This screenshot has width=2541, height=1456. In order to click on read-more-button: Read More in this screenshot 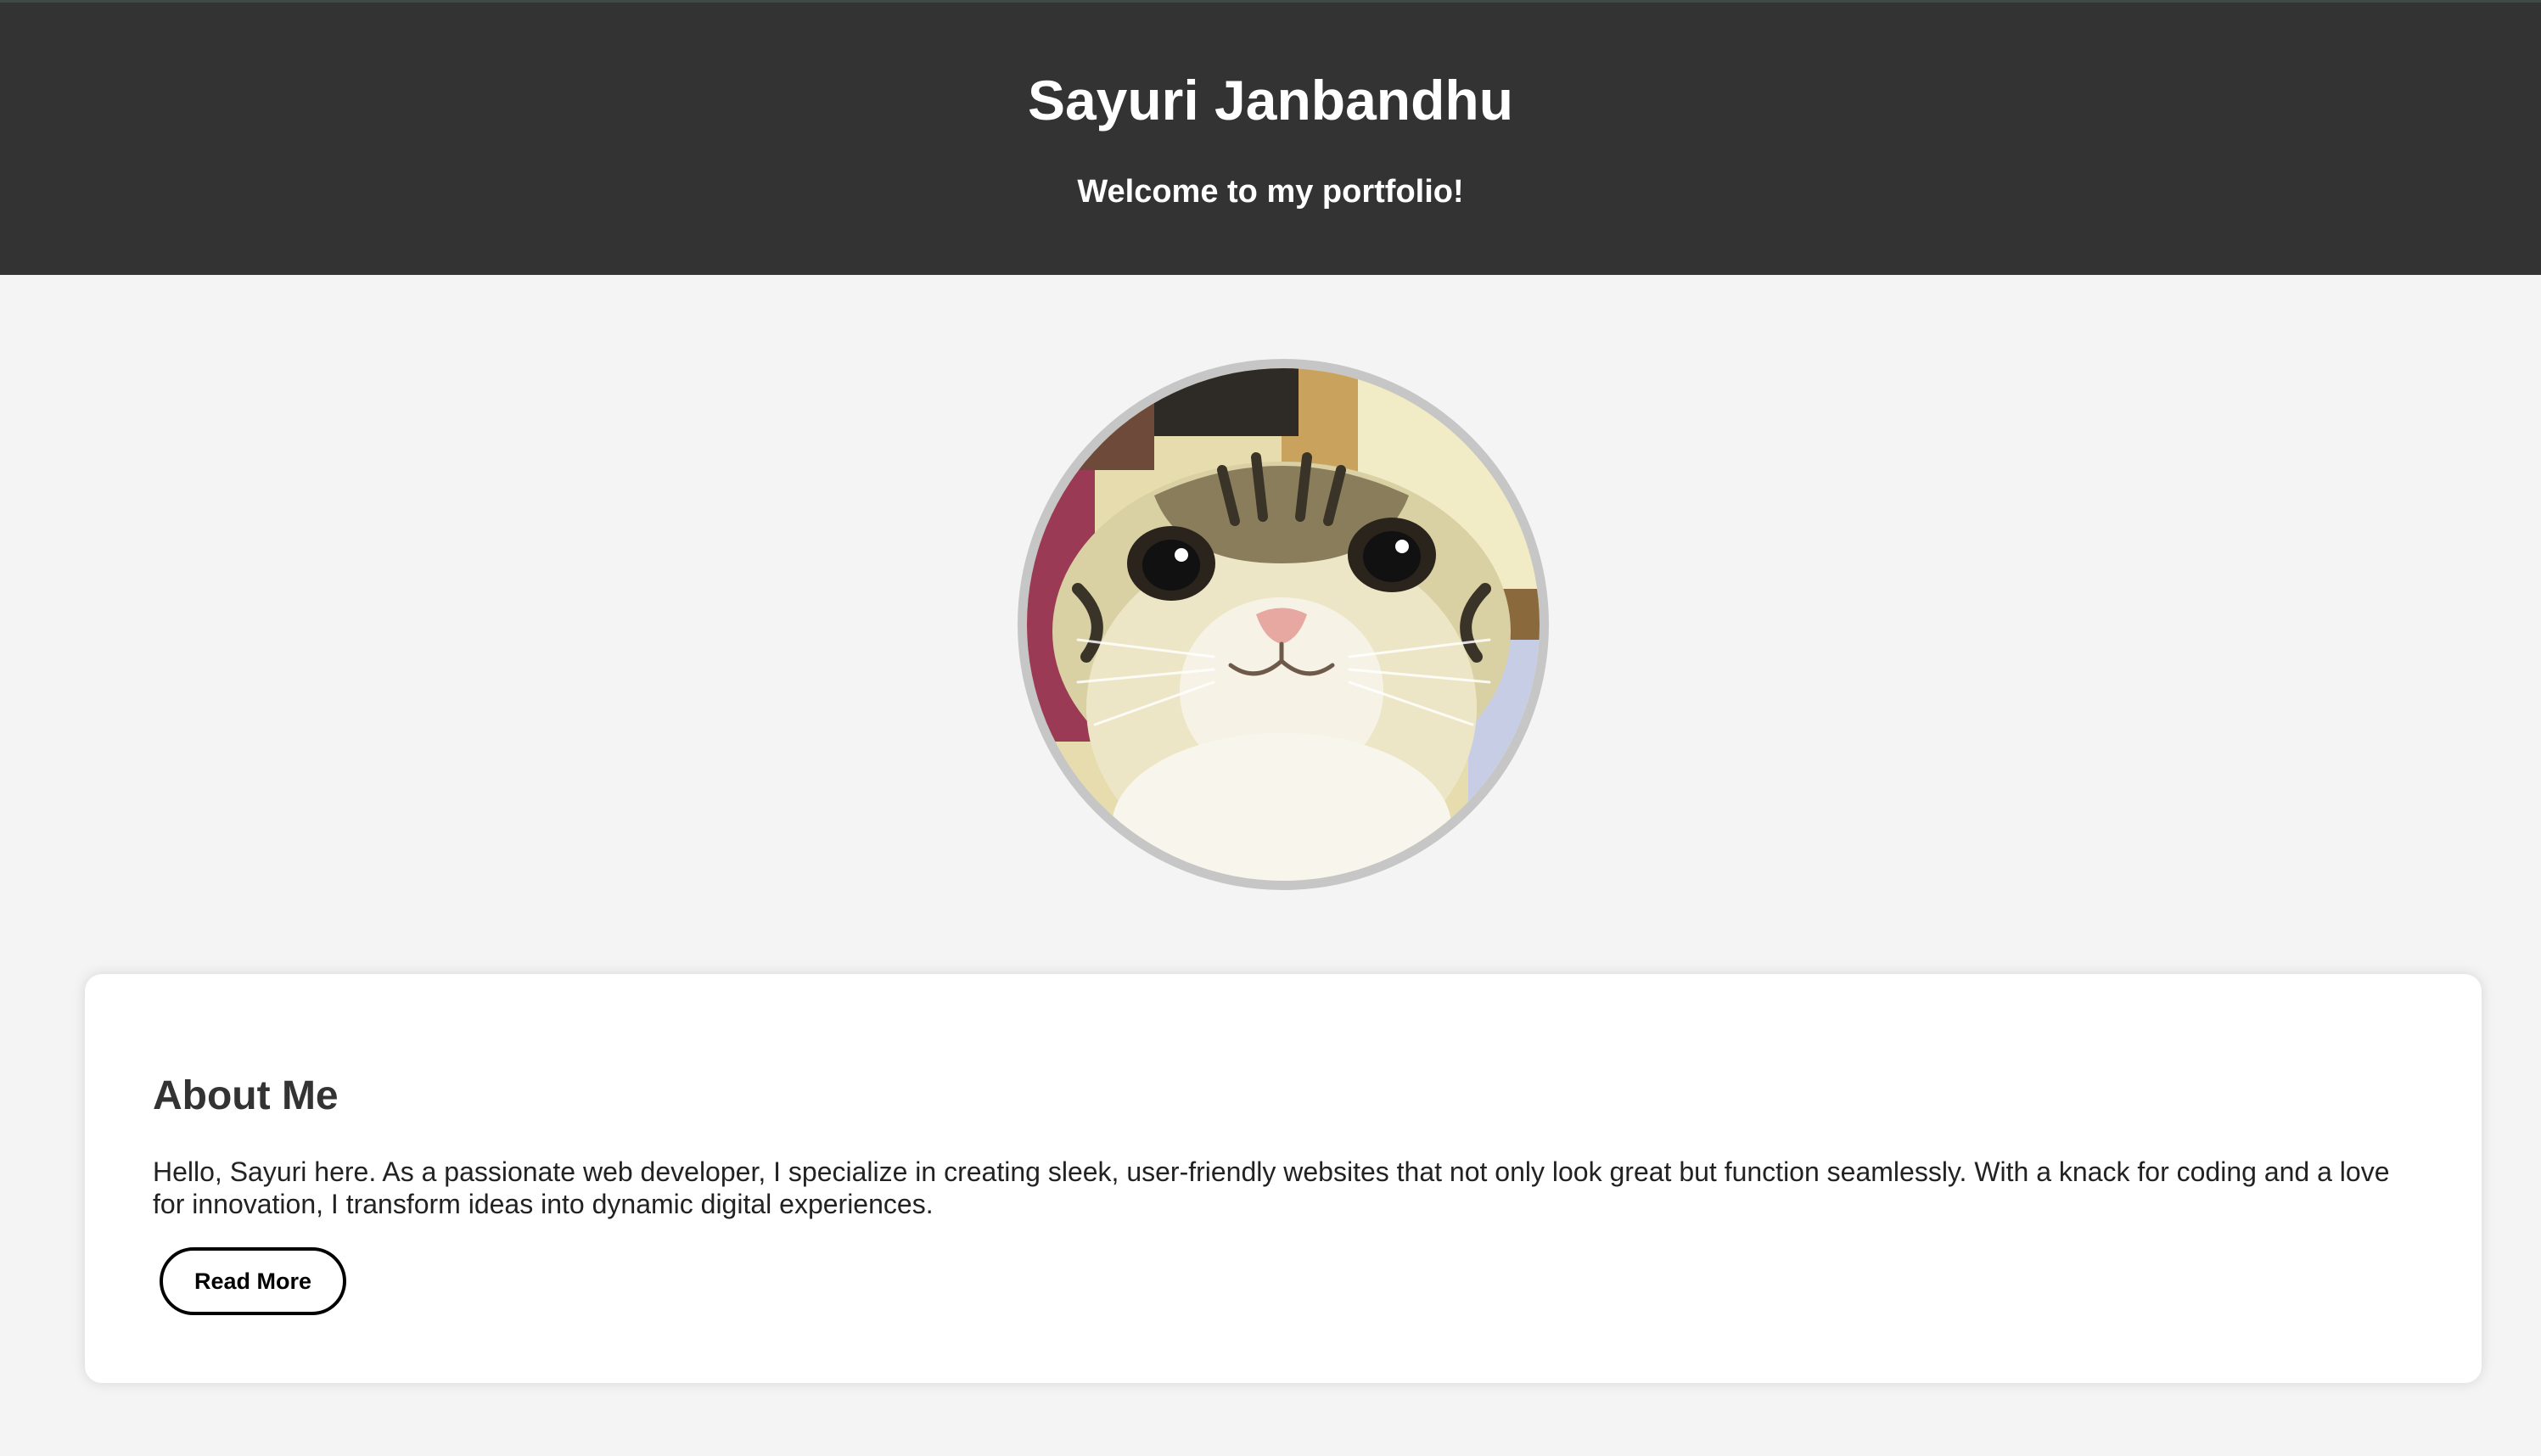, I will do `click(253, 1281)`.